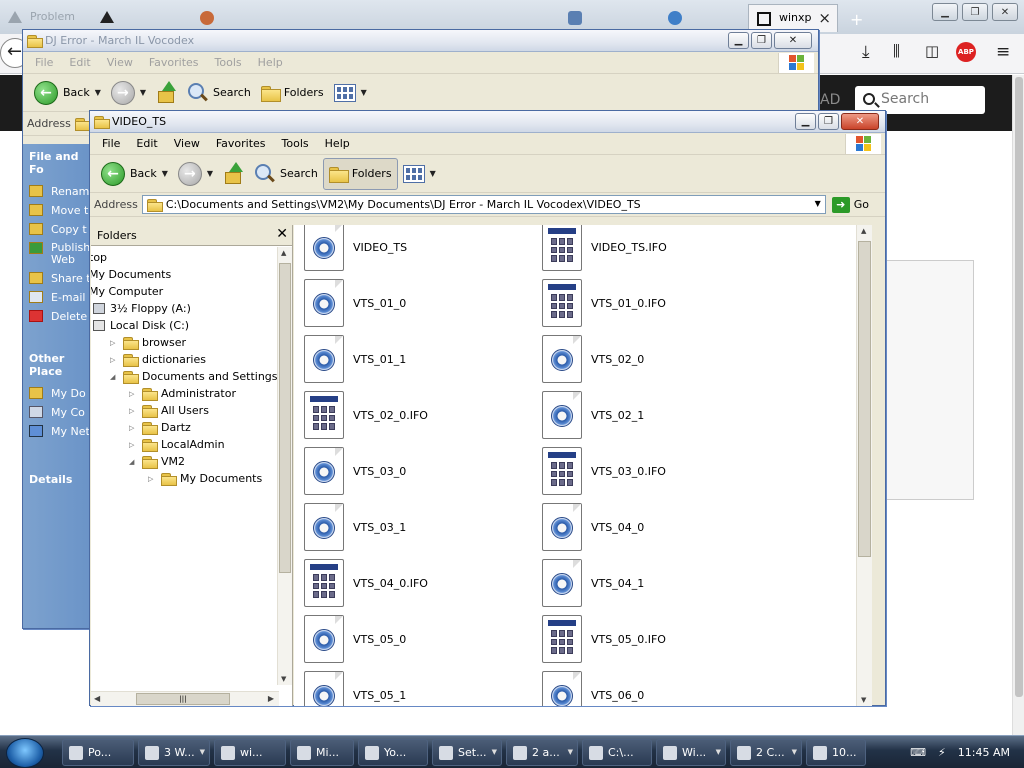  I want to click on file-item: VTS_04_0.IFO, so click(419, 583).